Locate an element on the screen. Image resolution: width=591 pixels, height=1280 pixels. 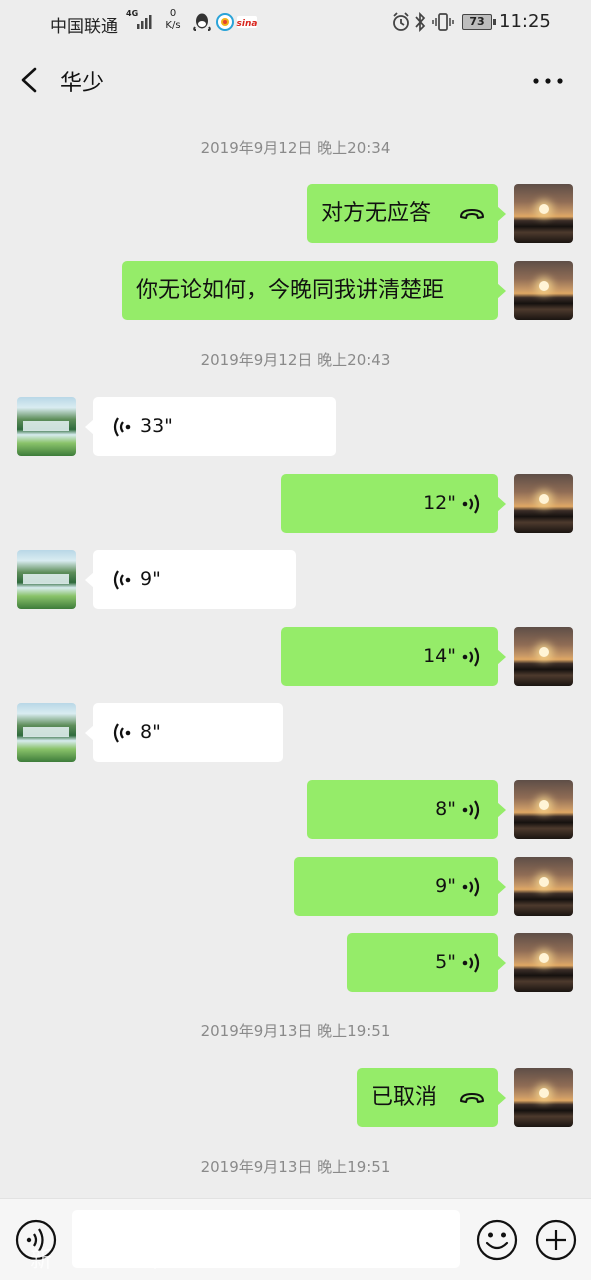
carrier-label: 中国联通 is located at coordinates (84, 27).